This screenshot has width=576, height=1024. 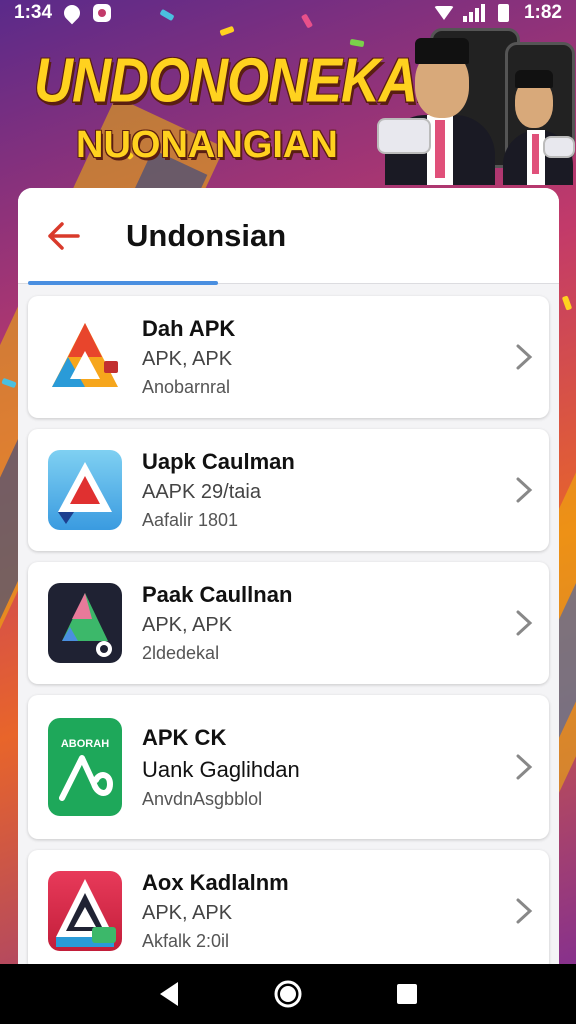 I want to click on green-abrah-icon: ABORAH, so click(x=85, y=767).